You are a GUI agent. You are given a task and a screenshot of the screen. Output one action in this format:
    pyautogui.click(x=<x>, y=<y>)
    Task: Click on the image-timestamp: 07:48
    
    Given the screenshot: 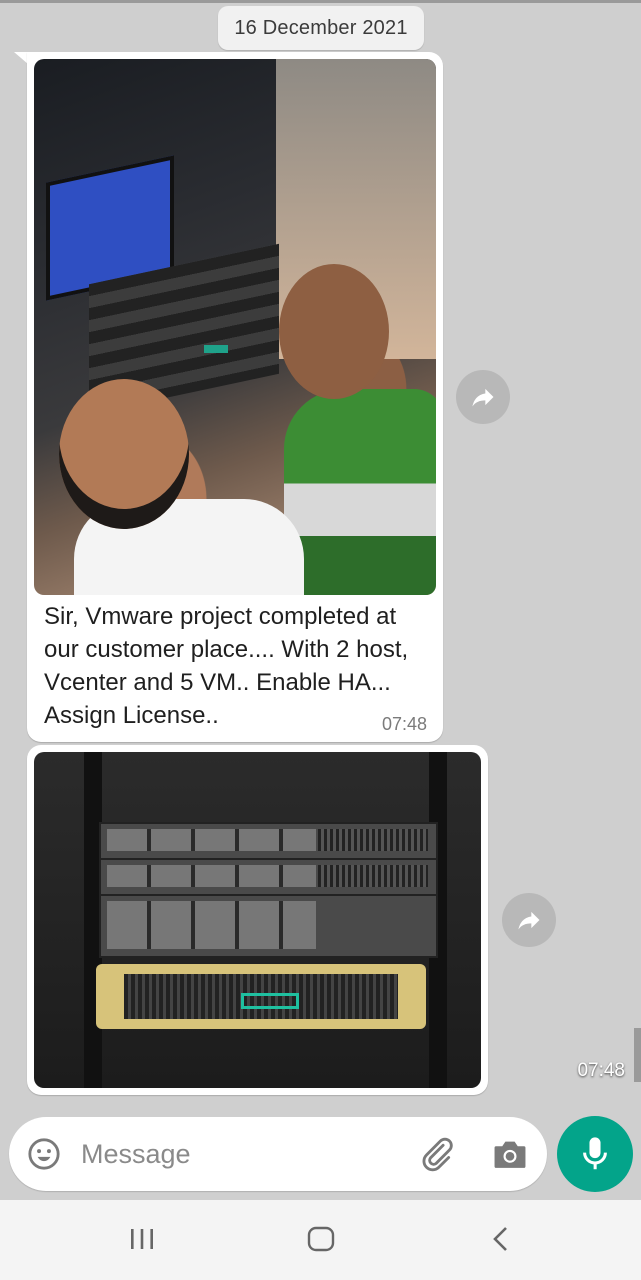 What is the action you would take?
    pyautogui.click(x=601, y=1070)
    